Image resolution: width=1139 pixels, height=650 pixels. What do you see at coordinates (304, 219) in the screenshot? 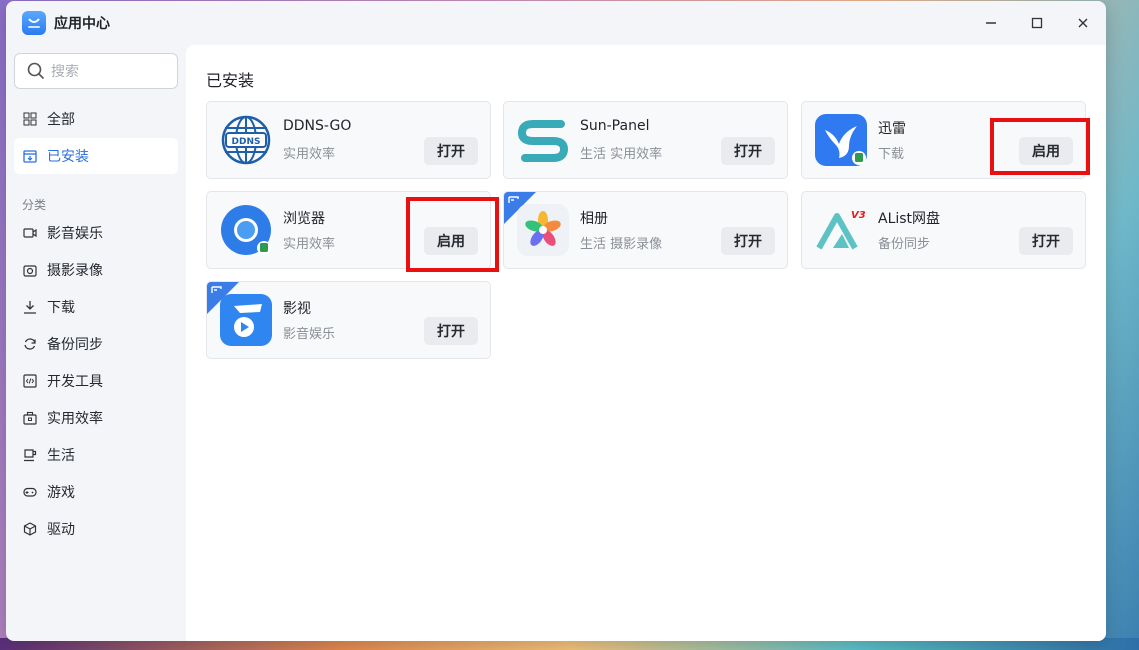
I see `app-name: 浏览器` at bounding box center [304, 219].